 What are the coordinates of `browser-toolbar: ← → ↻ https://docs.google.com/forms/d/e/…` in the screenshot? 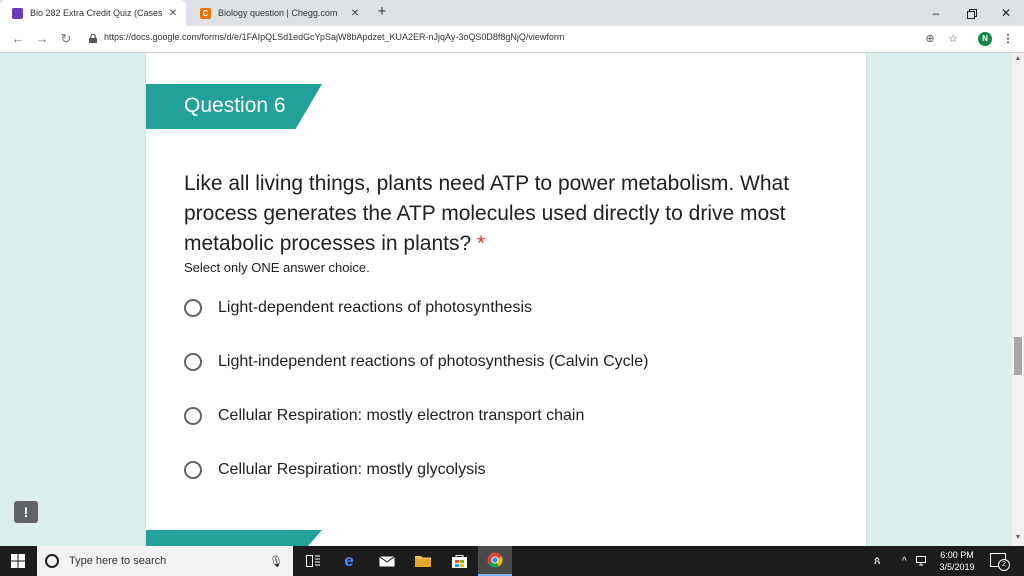 It's located at (512, 39).